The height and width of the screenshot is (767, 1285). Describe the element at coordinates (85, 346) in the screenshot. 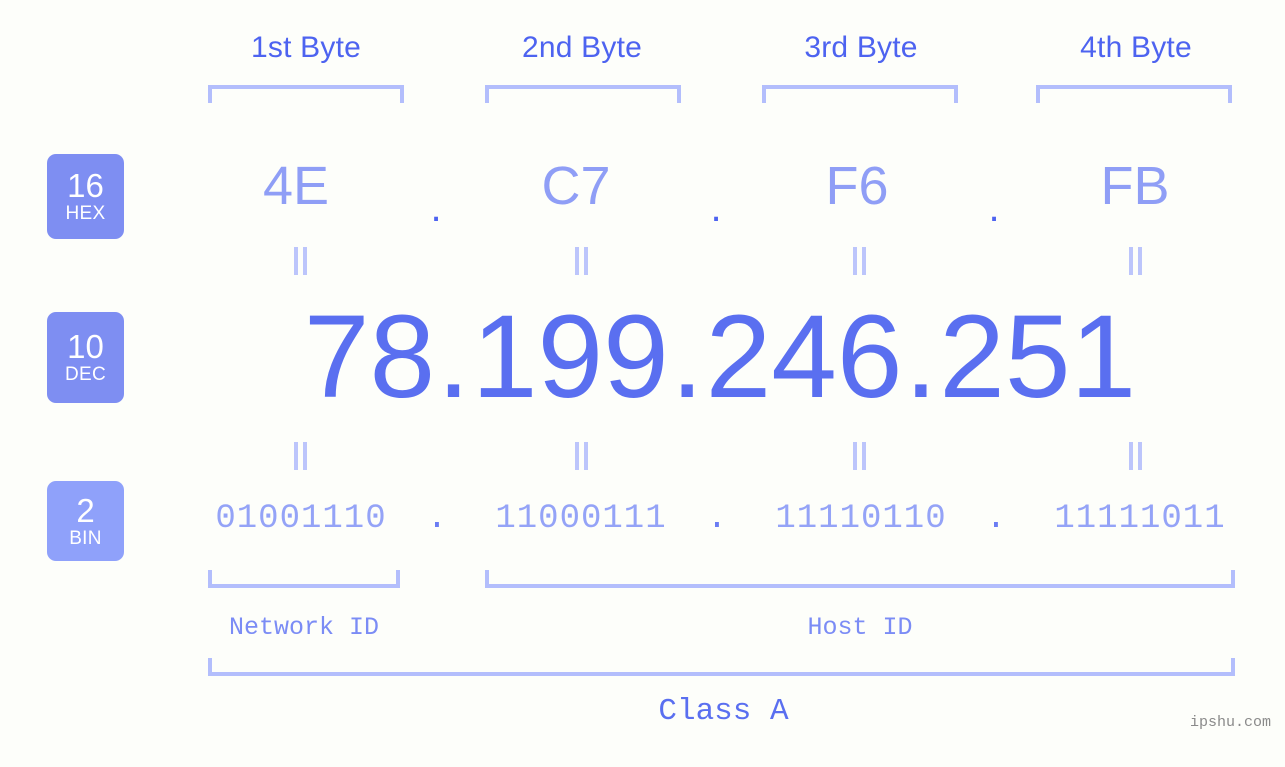

I see `base-badge-dec-number: 10` at that location.